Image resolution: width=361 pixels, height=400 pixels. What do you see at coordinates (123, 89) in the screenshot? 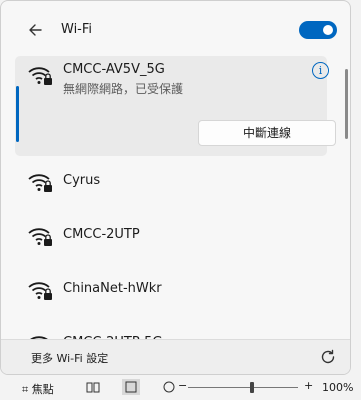
I see `active-network-status: 無網際網路，已受保護` at bounding box center [123, 89].